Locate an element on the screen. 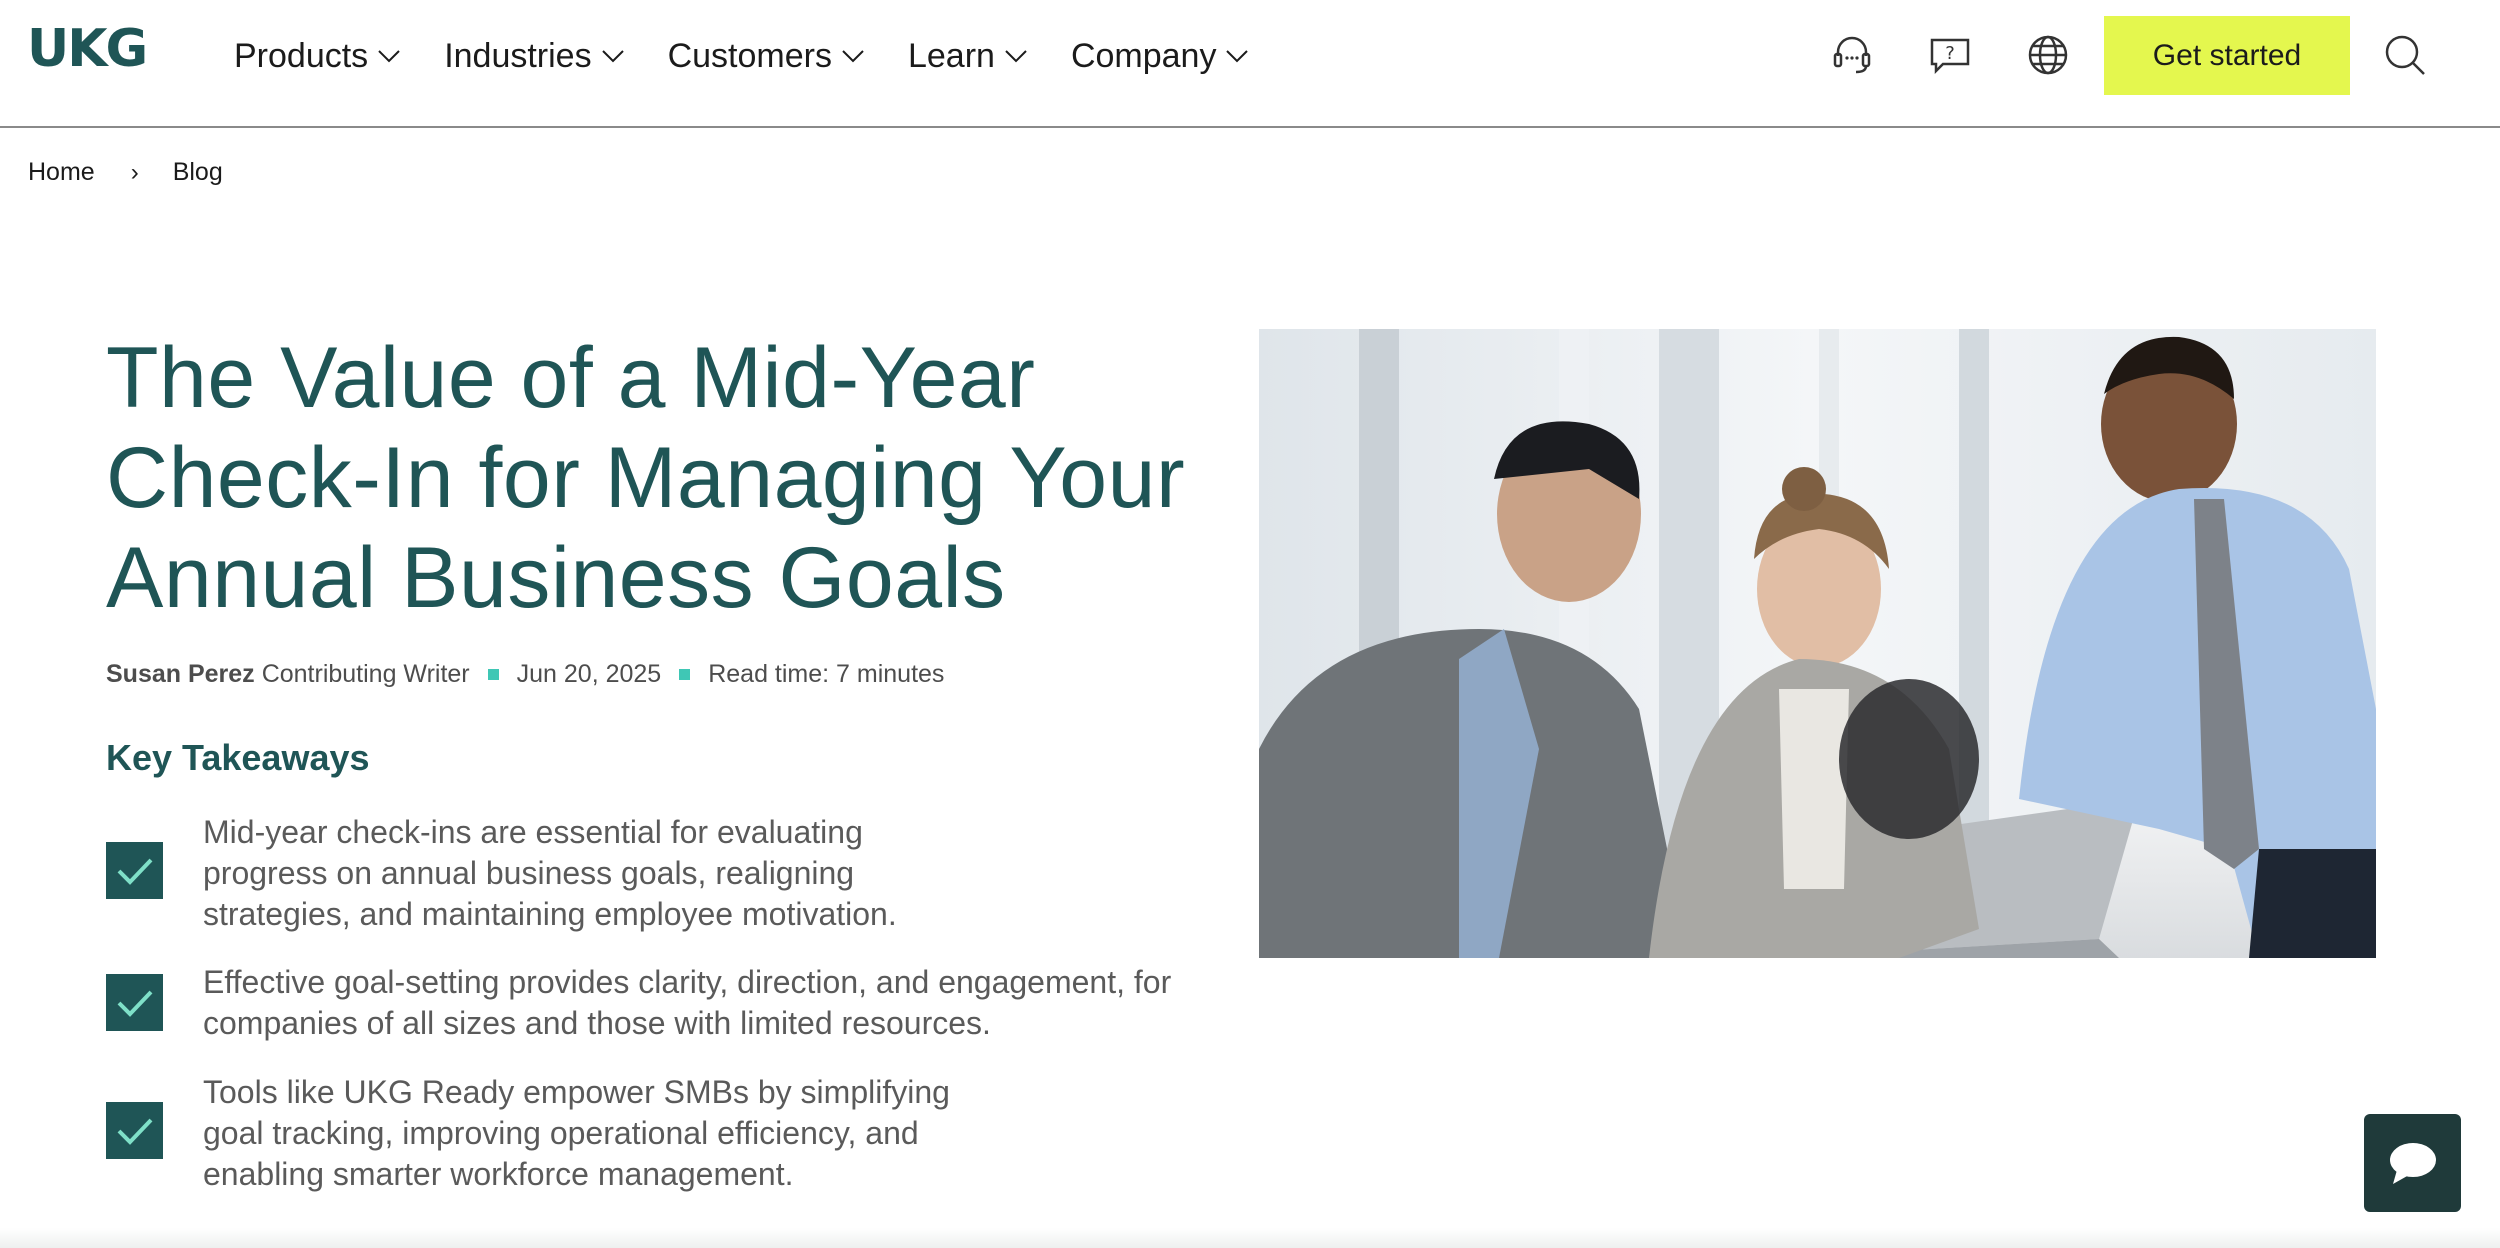 The height and width of the screenshot is (1248, 2500). chat-bubble-icon is located at coordinates (2412, 1163).